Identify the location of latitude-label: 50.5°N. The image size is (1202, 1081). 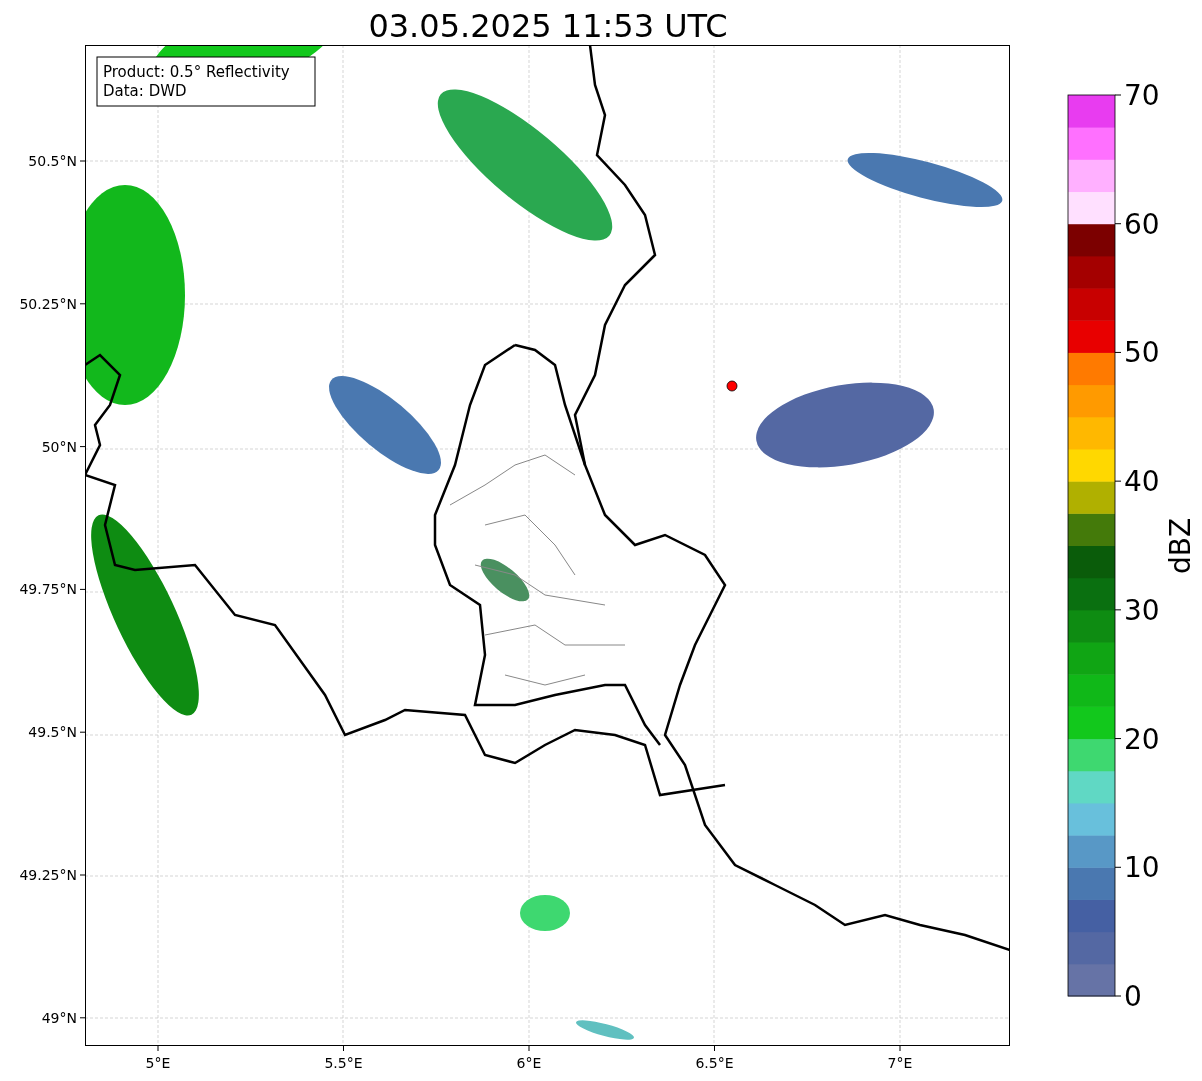
(52, 161).